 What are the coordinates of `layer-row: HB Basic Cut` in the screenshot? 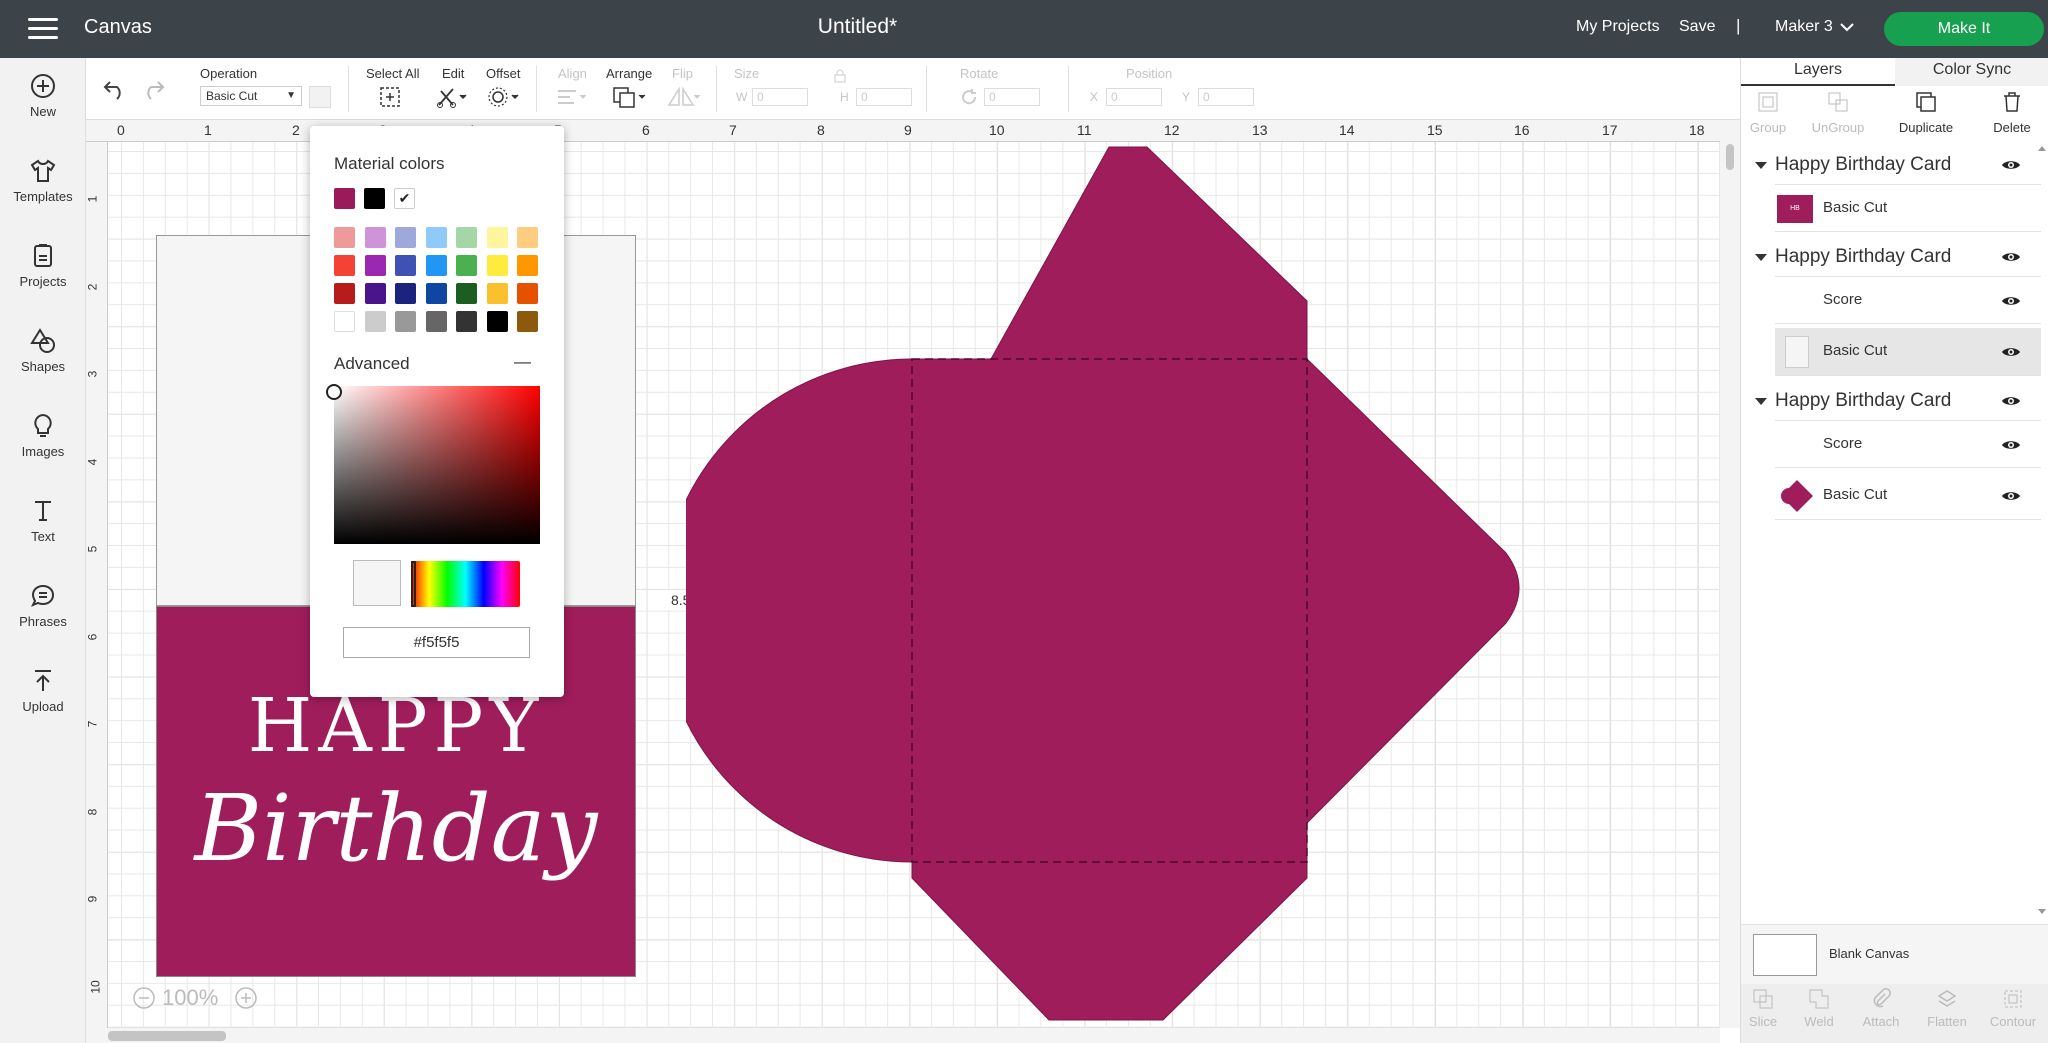 It's located at (1908, 208).